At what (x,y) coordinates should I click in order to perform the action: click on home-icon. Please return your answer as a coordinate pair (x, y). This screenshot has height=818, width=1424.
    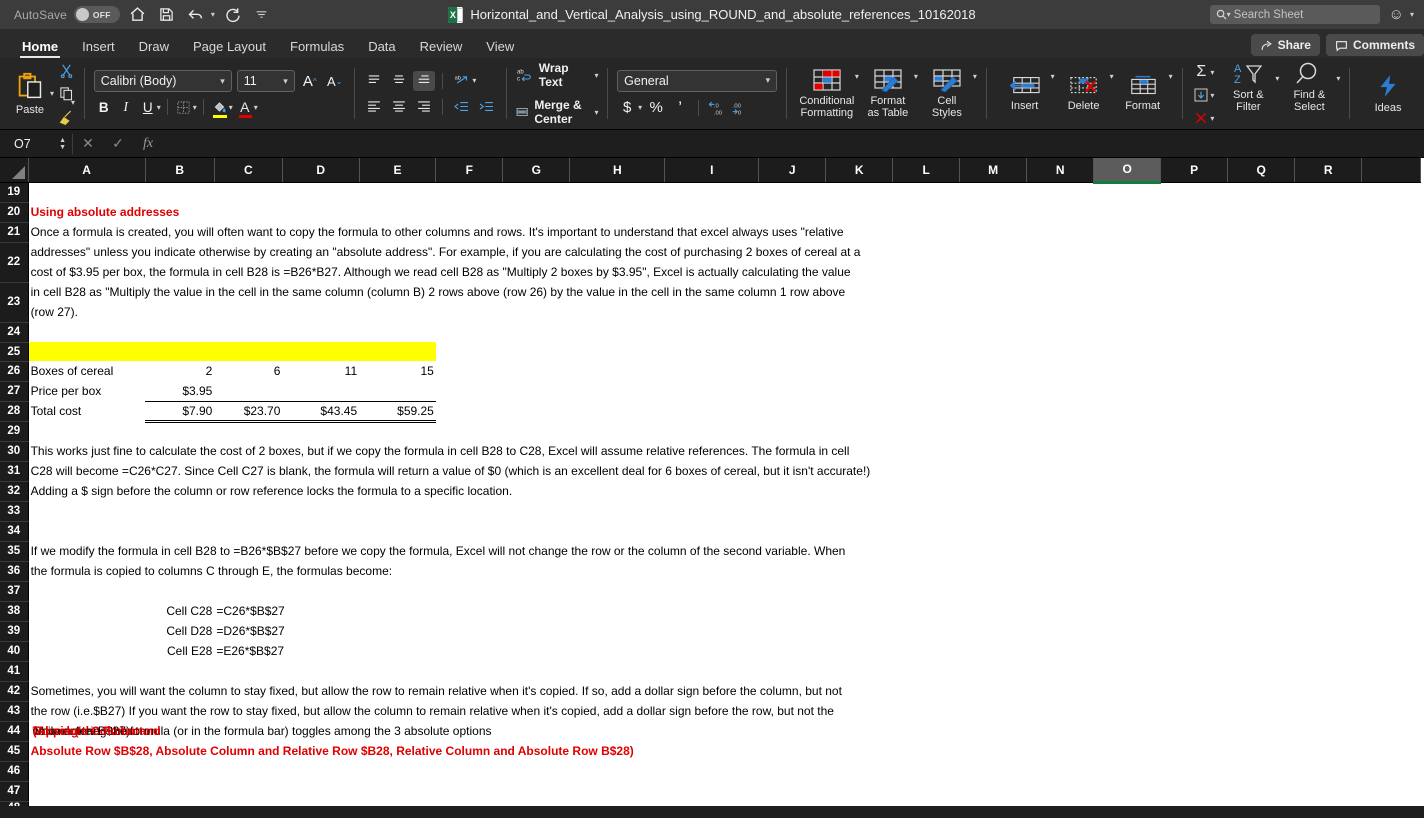
    Looking at the image, I should click on (138, 15).